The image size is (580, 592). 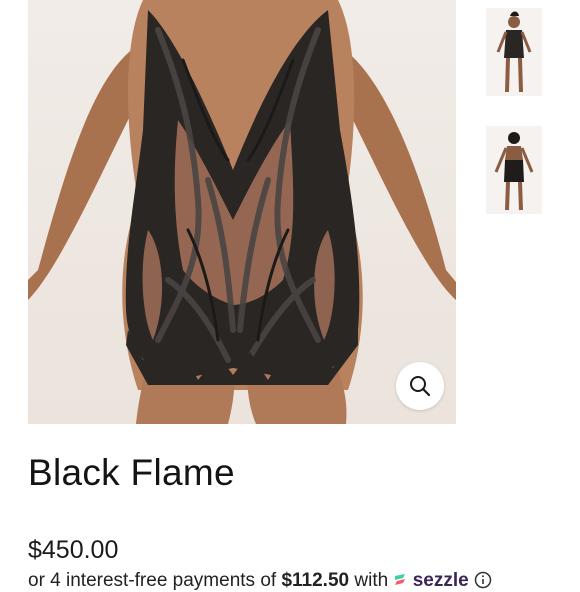 I want to click on zoom-button, so click(x=420, y=386).